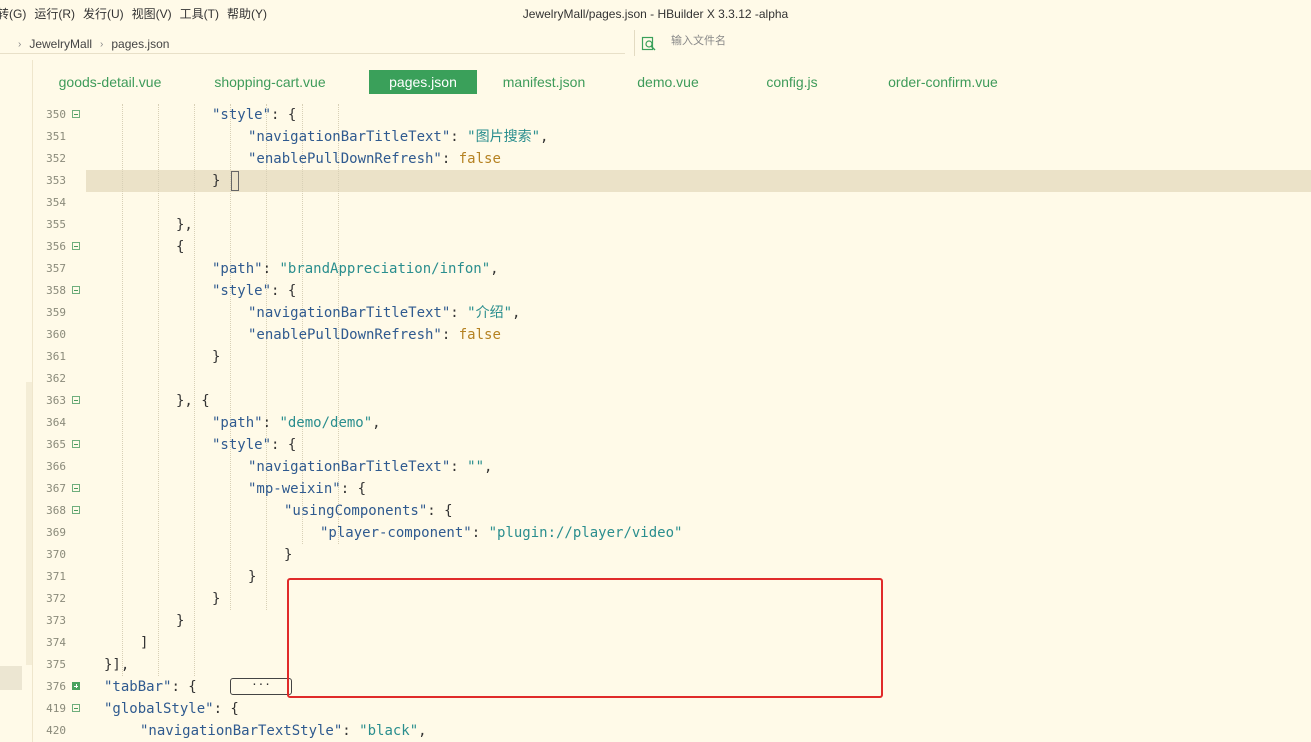 The image size is (1311, 742). I want to click on code-line: 362, so click(671, 379).